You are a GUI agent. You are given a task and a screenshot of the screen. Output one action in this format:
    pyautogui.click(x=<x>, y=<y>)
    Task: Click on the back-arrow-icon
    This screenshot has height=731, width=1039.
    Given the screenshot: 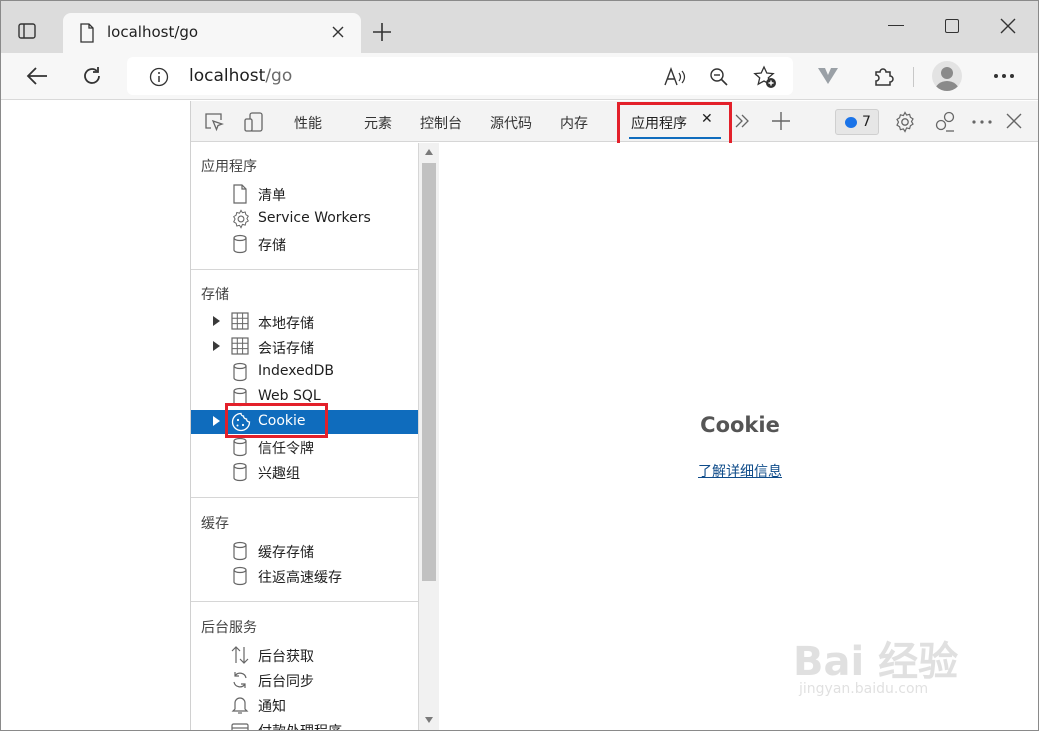 What is the action you would take?
    pyautogui.click(x=37, y=76)
    